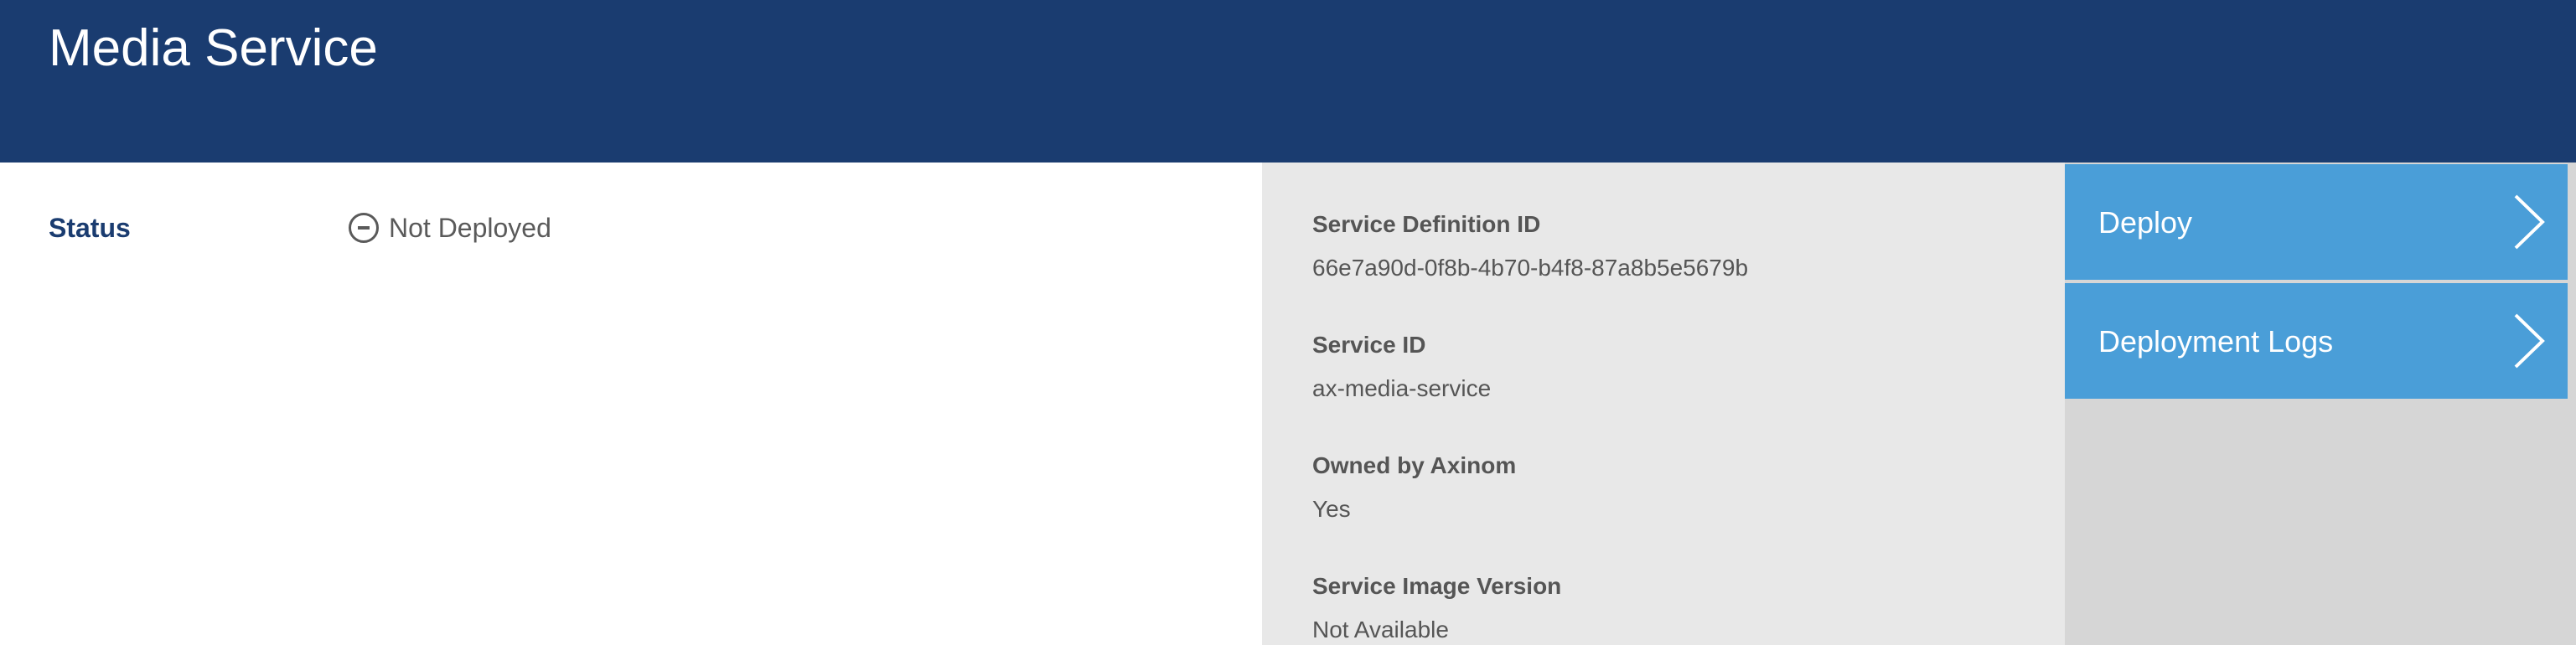 The width and height of the screenshot is (2576, 645). What do you see at coordinates (2320, 404) in the screenshot?
I see `actions-panel: Deploy Deployment Logs` at bounding box center [2320, 404].